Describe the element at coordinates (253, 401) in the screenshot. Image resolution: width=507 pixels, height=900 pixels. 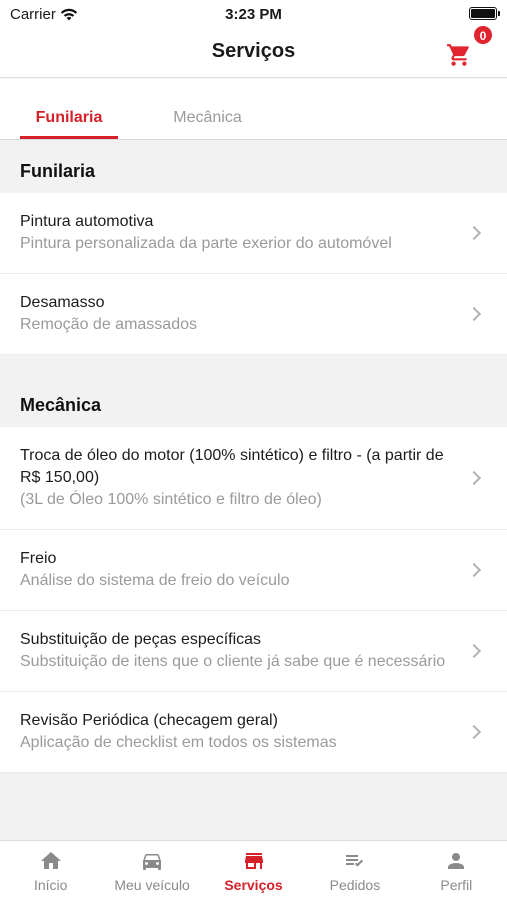
I see `section-title: Mecânica` at that location.